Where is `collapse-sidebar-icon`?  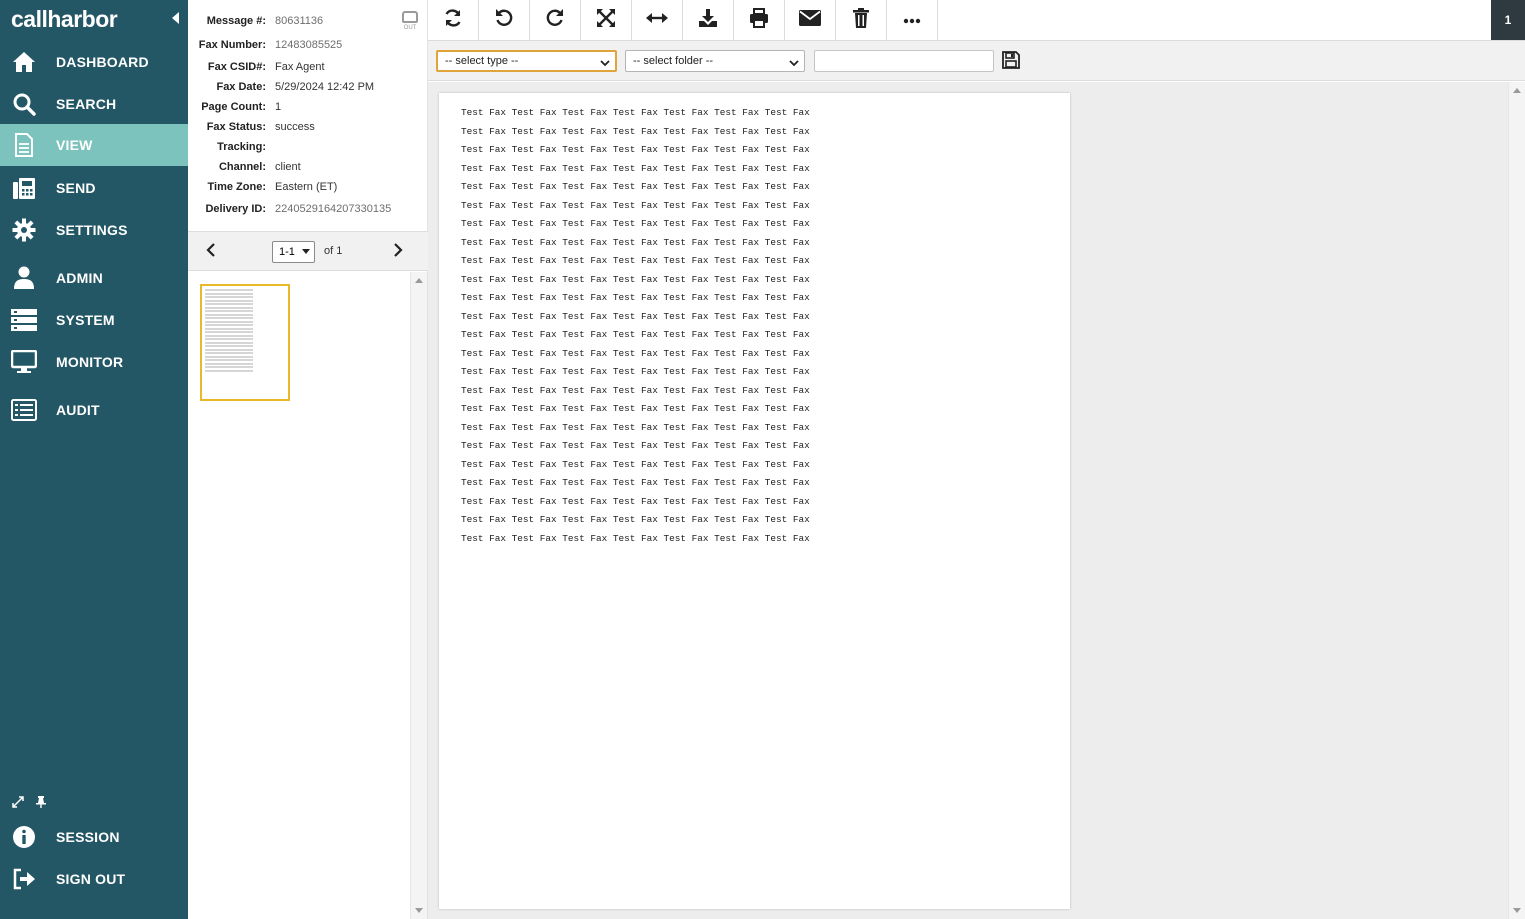 collapse-sidebar-icon is located at coordinates (175, 18).